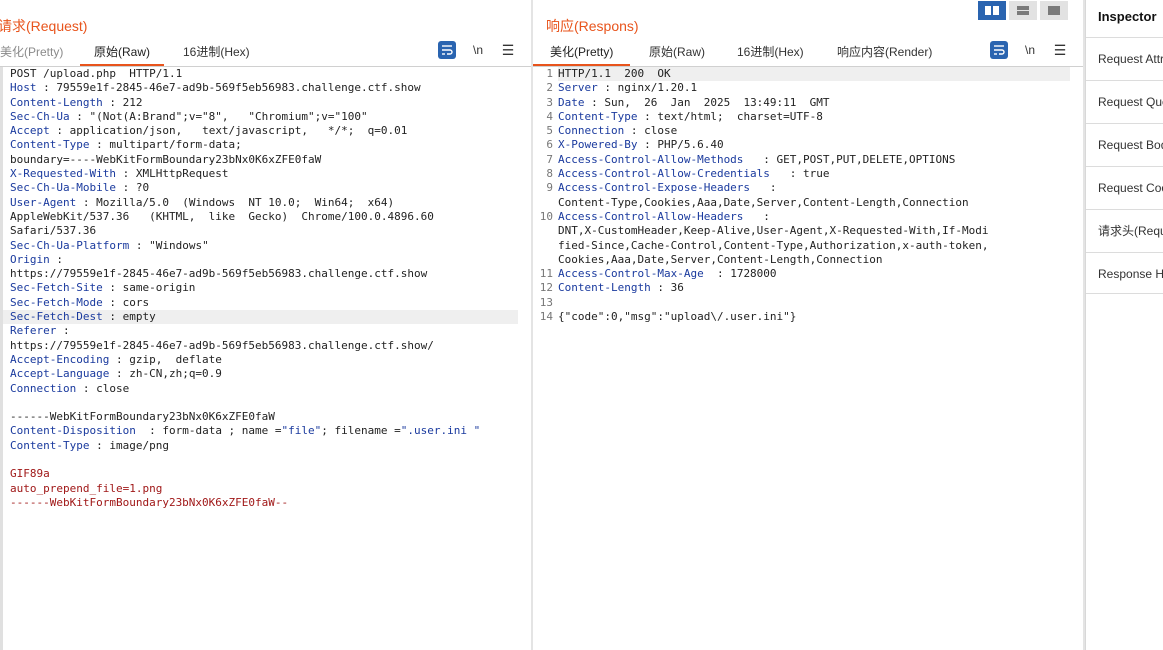 The height and width of the screenshot is (650, 1163). What do you see at coordinates (122, 53) in the screenshot?
I see `tab-request-raw: 原始(Raw)` at bounding box center [122, 53].